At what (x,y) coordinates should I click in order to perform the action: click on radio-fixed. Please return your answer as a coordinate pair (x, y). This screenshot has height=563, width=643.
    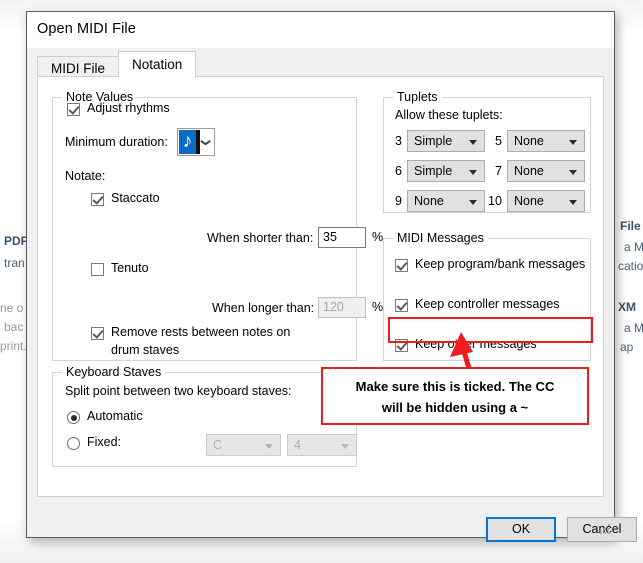
    Looking at the image, I should click on (73, 443).